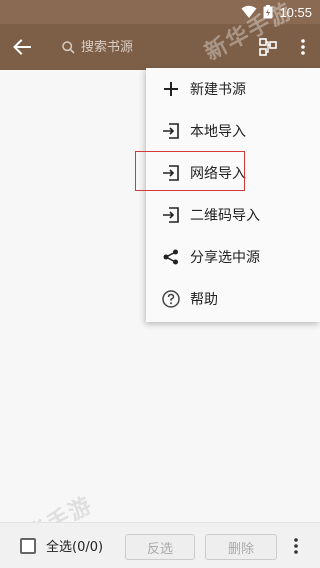  What do you see at coordinates (295, 12) in the screenshot?
I see `status-time: 10:55` at bounding box center [295, 12].